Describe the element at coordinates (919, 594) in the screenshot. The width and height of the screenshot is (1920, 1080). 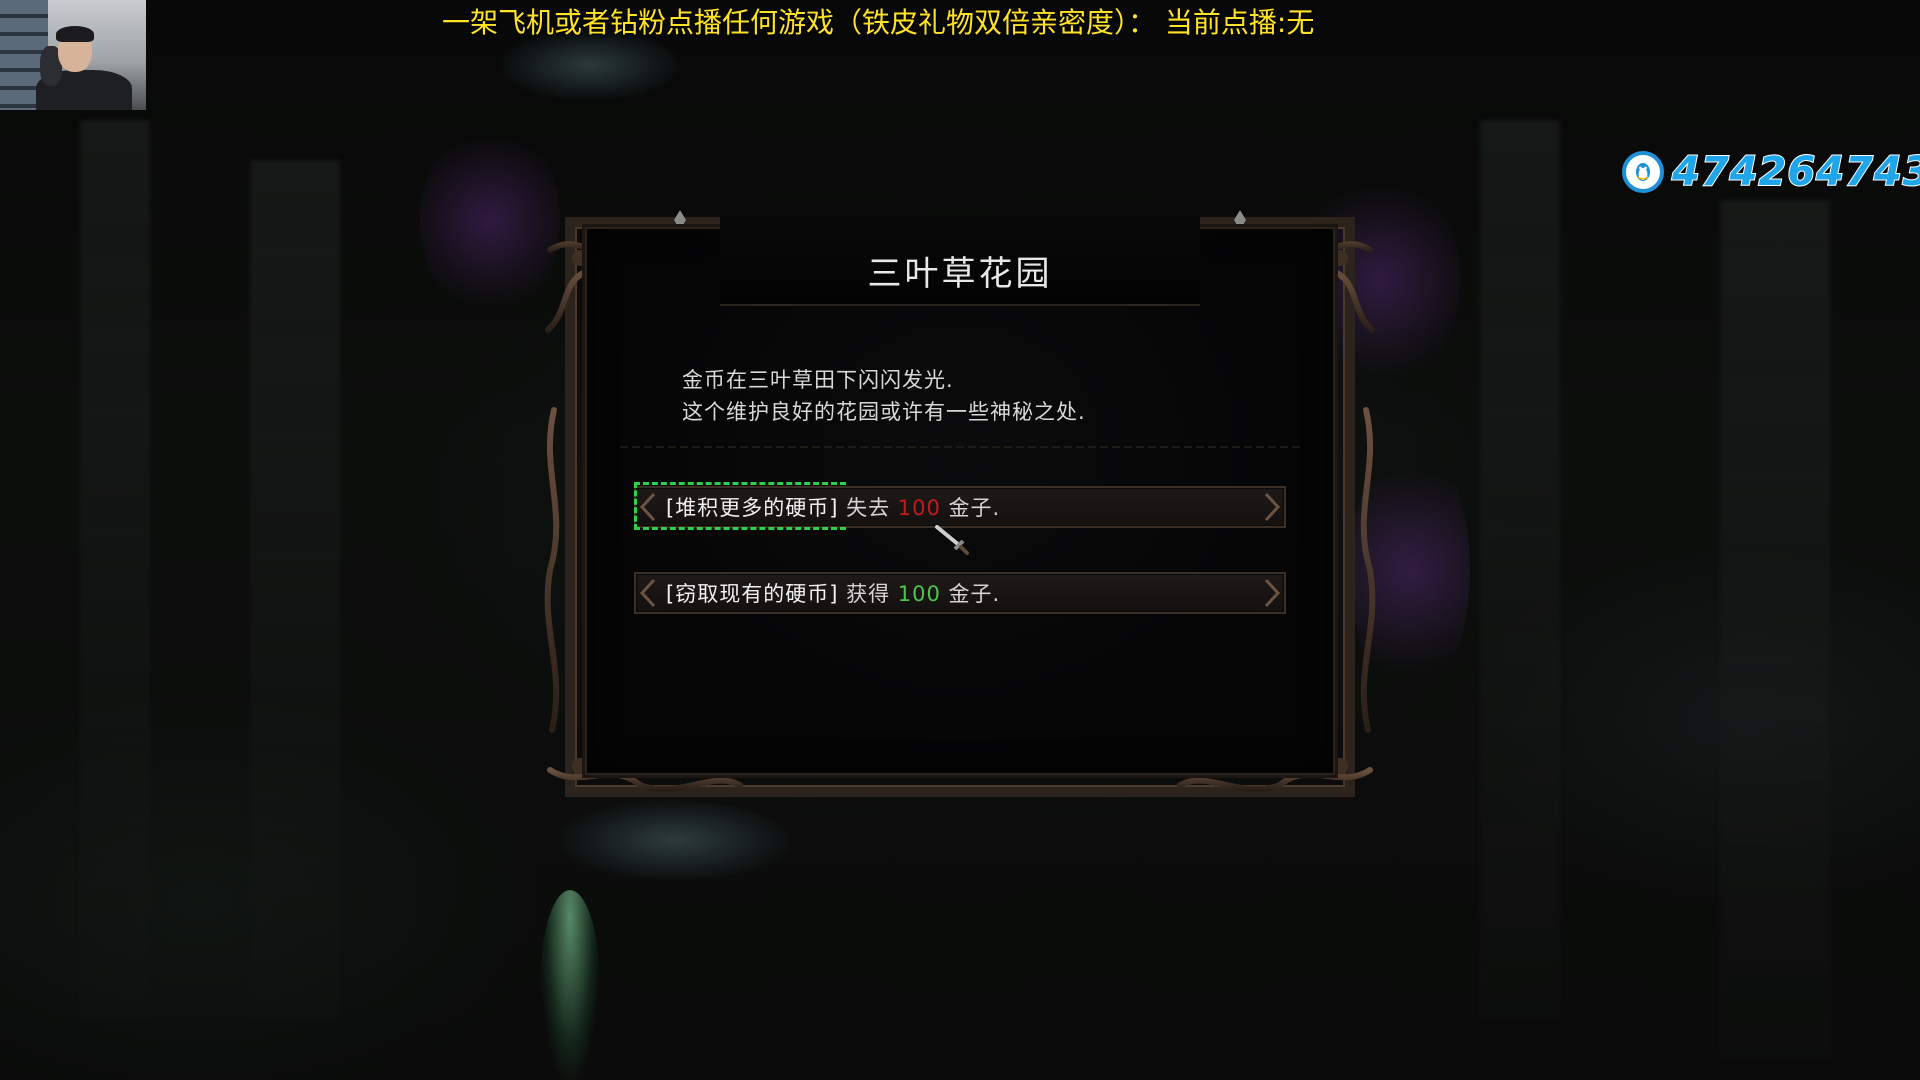
I see `gold-amount-gain: 100` at that location.